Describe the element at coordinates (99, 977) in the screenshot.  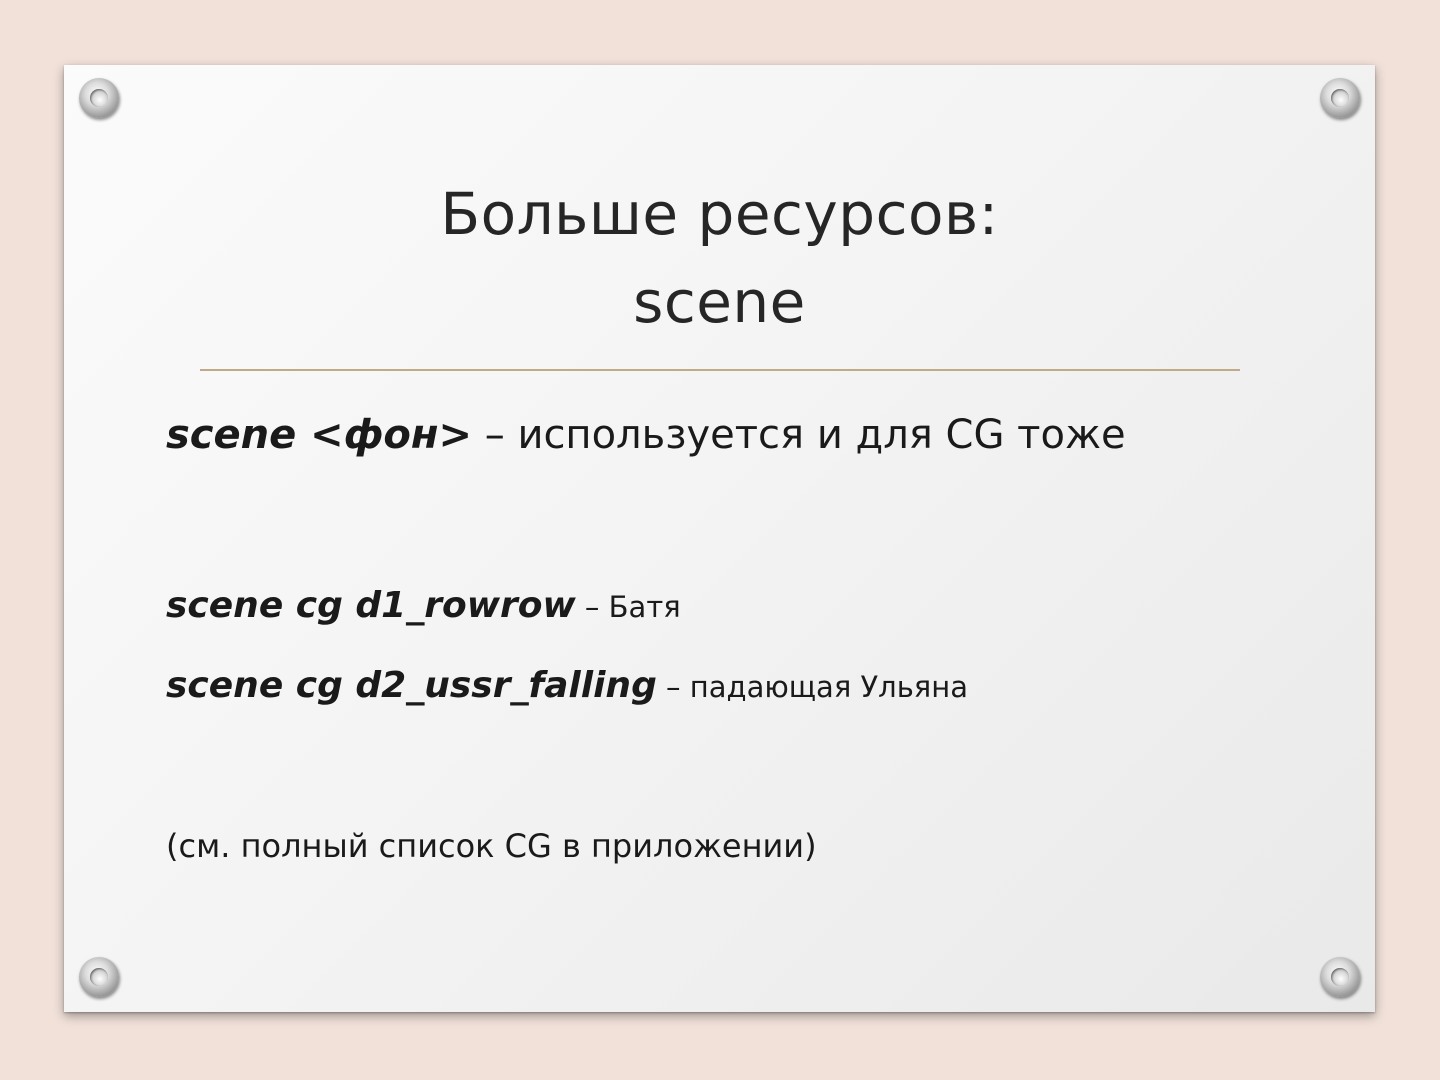
I see `rivet-bottom-left-icon` at that location.